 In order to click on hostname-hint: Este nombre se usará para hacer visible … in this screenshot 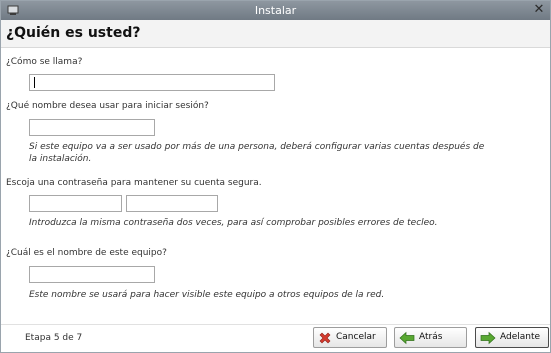, I will do `click(207, 295)`.